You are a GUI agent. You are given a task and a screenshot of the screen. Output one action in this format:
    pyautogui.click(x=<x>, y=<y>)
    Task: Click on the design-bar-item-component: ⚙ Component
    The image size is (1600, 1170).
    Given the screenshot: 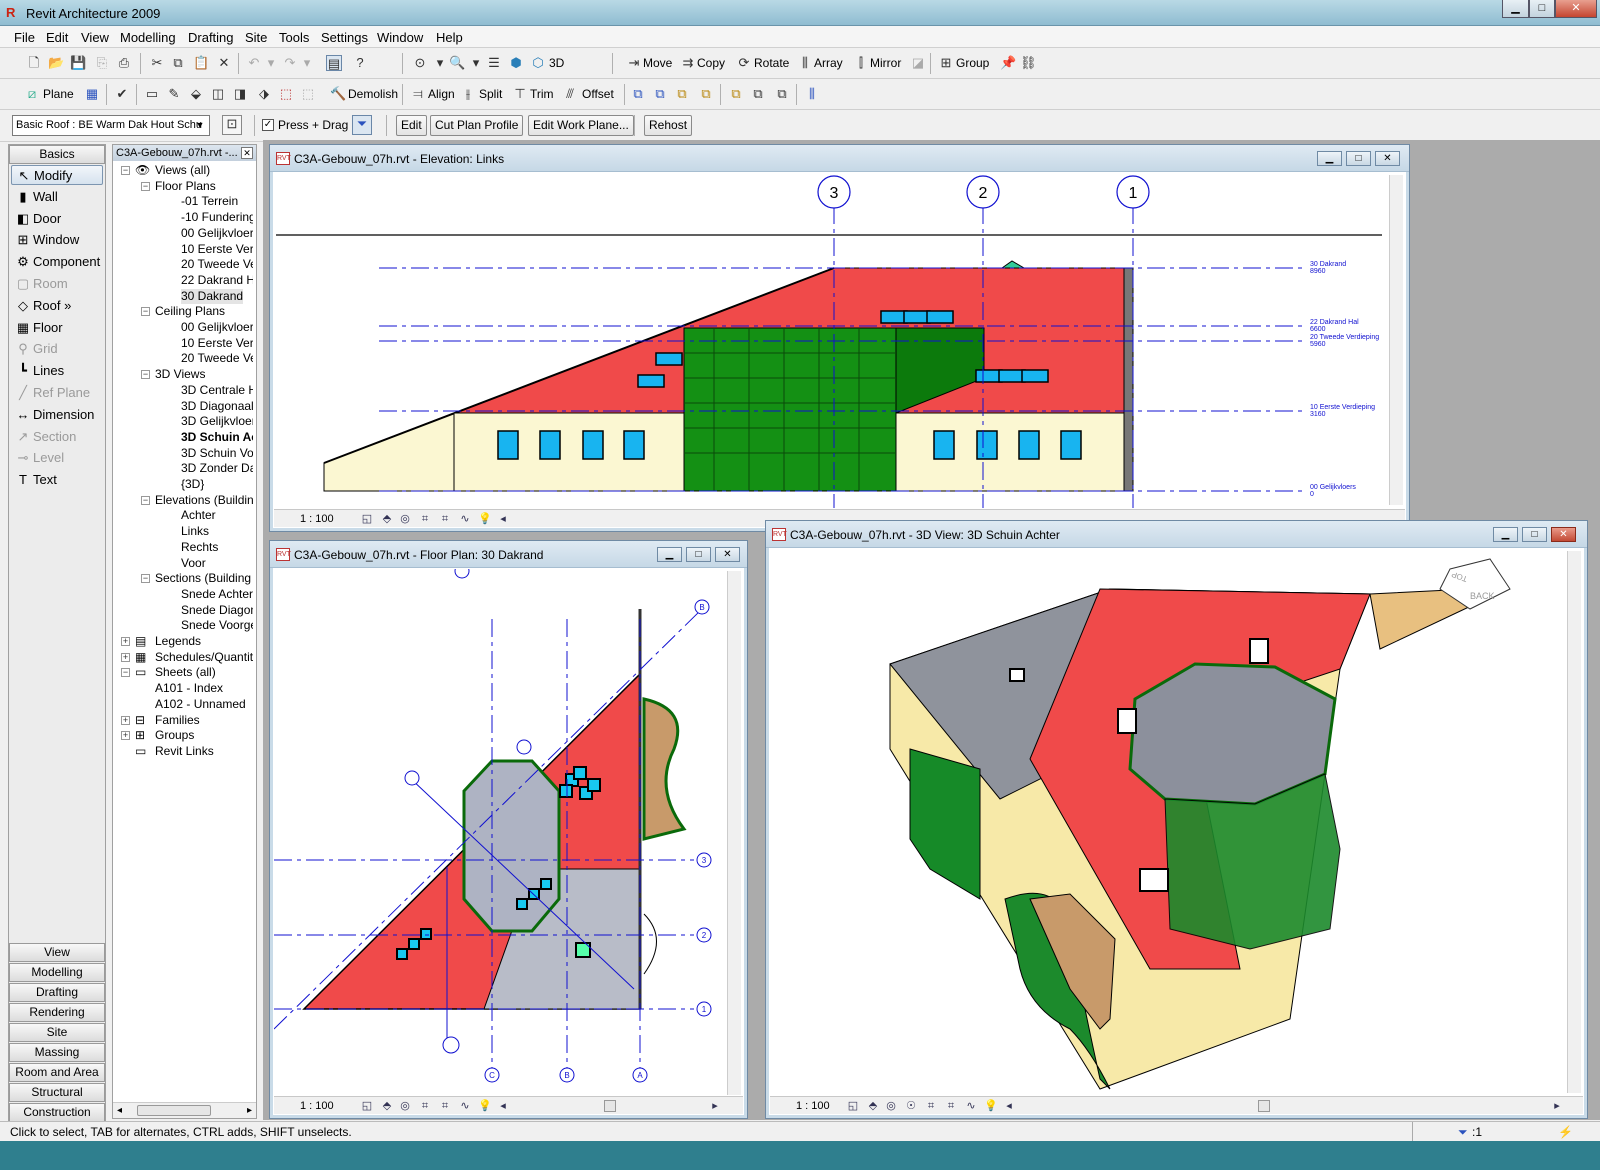 What is the action you would take?
    pyautogui.click(x=57, y=262)
    